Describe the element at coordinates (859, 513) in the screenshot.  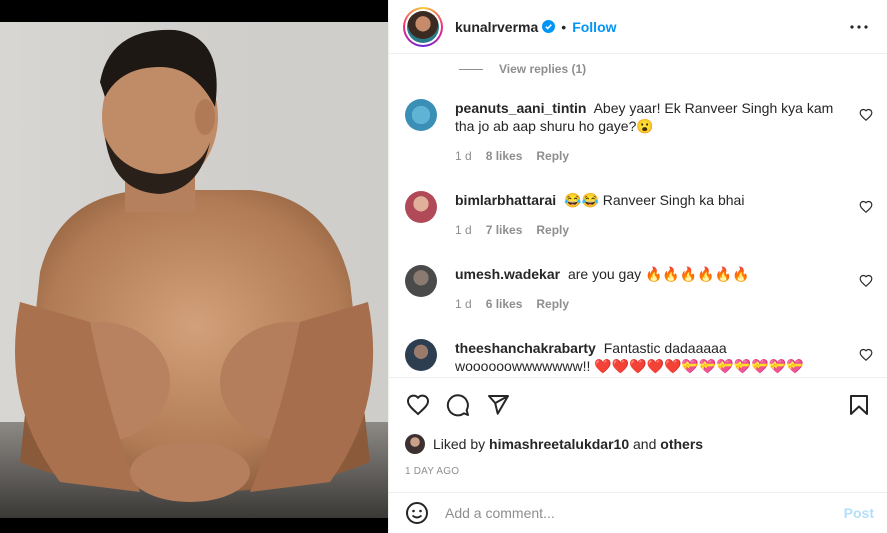
I see `post-comment-button: Post` at that location.